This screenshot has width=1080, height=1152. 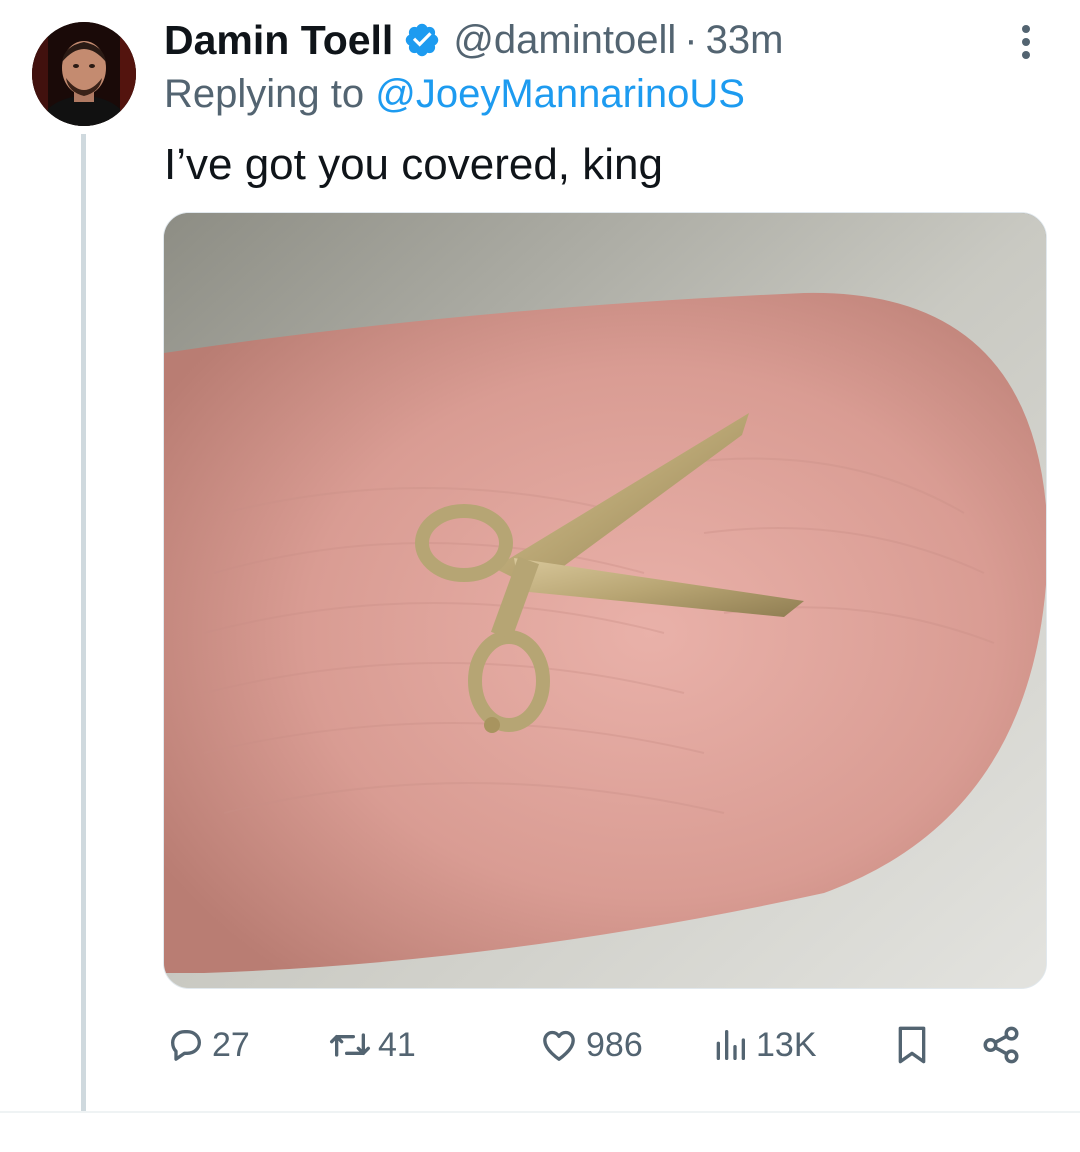 I want to click on retweet-icon, so click(x=349, y=1045).